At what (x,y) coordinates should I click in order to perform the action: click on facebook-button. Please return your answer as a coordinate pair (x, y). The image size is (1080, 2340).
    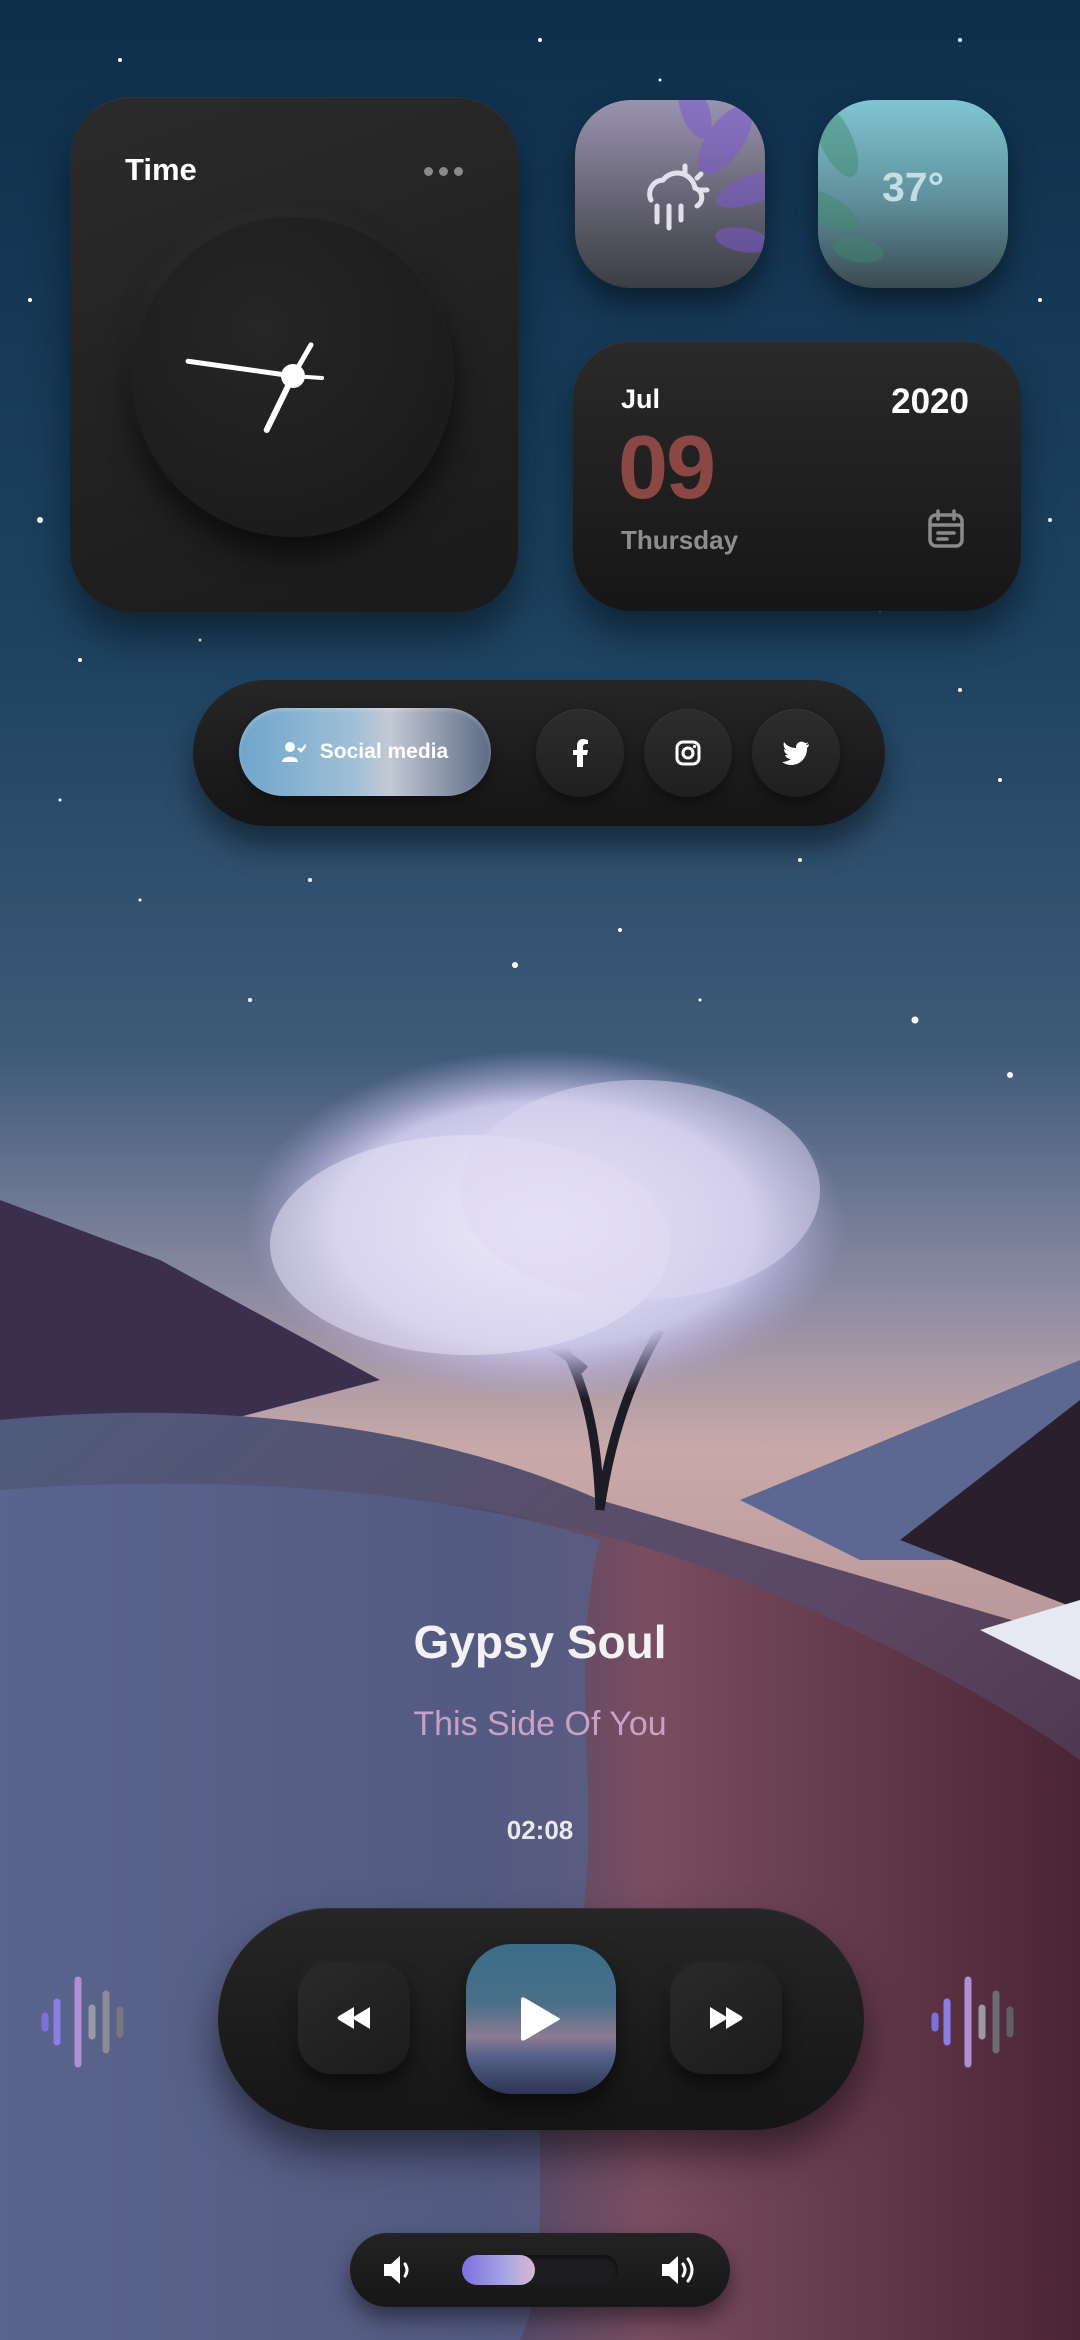
    Looking at the image, I should click on (580, 753).